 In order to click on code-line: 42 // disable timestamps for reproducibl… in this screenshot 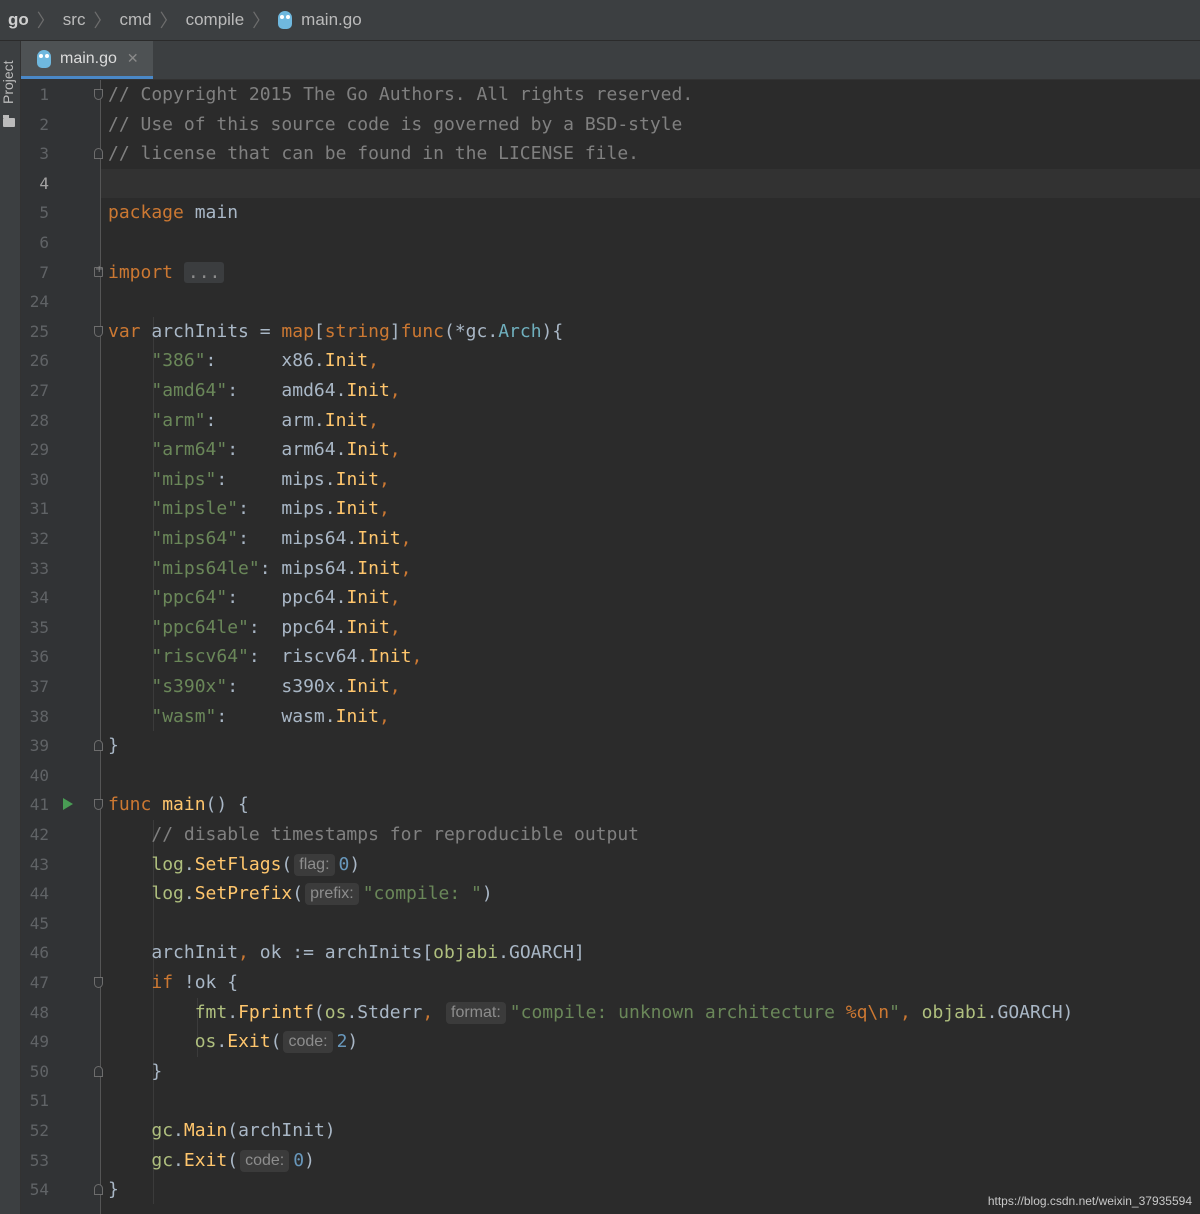, I will do `click(610, 835)`.